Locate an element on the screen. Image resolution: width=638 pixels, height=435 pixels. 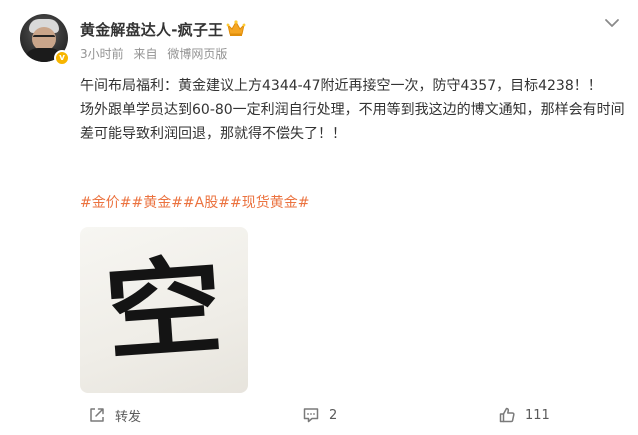
like-button: 111 is located at coordinates (524, 415).